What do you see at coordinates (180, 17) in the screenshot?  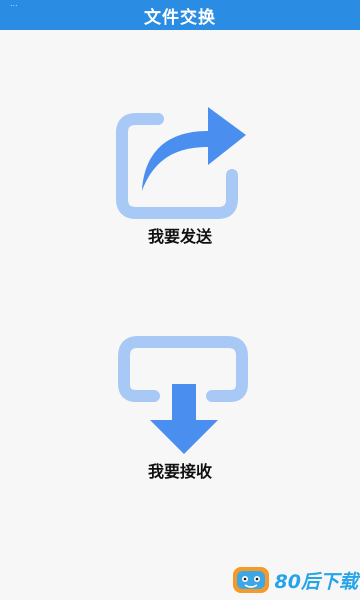 I see `page-title: 文件交换` at bounding box center [180, 17].